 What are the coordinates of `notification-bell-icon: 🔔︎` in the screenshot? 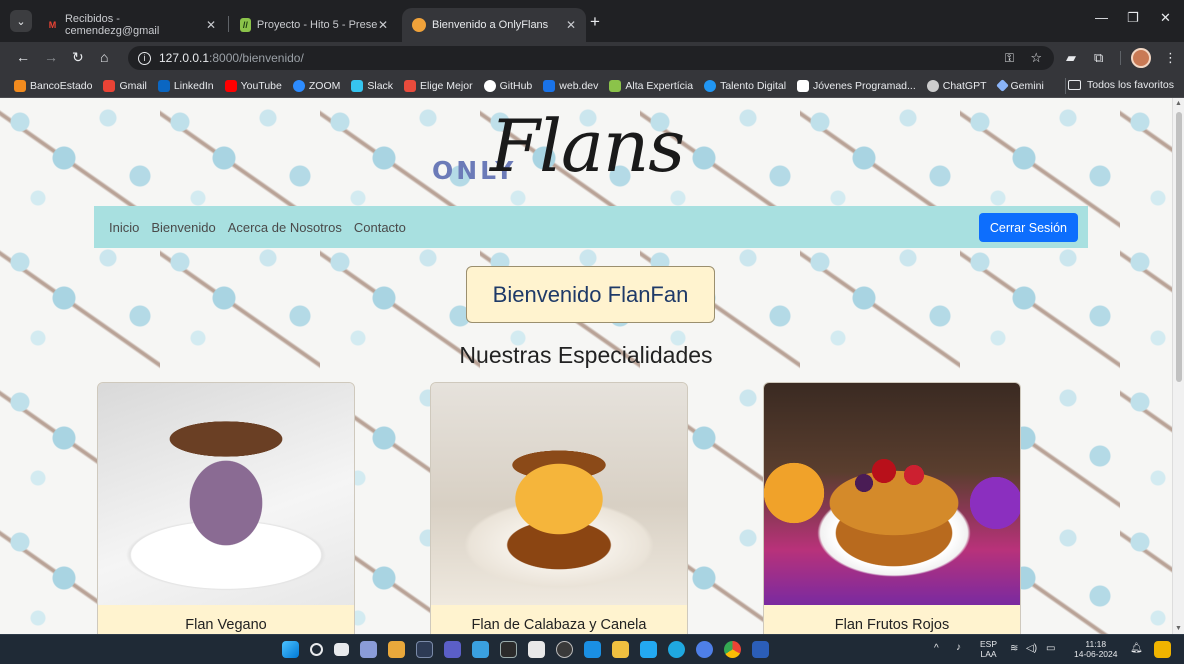 It's located at (1136, 648).